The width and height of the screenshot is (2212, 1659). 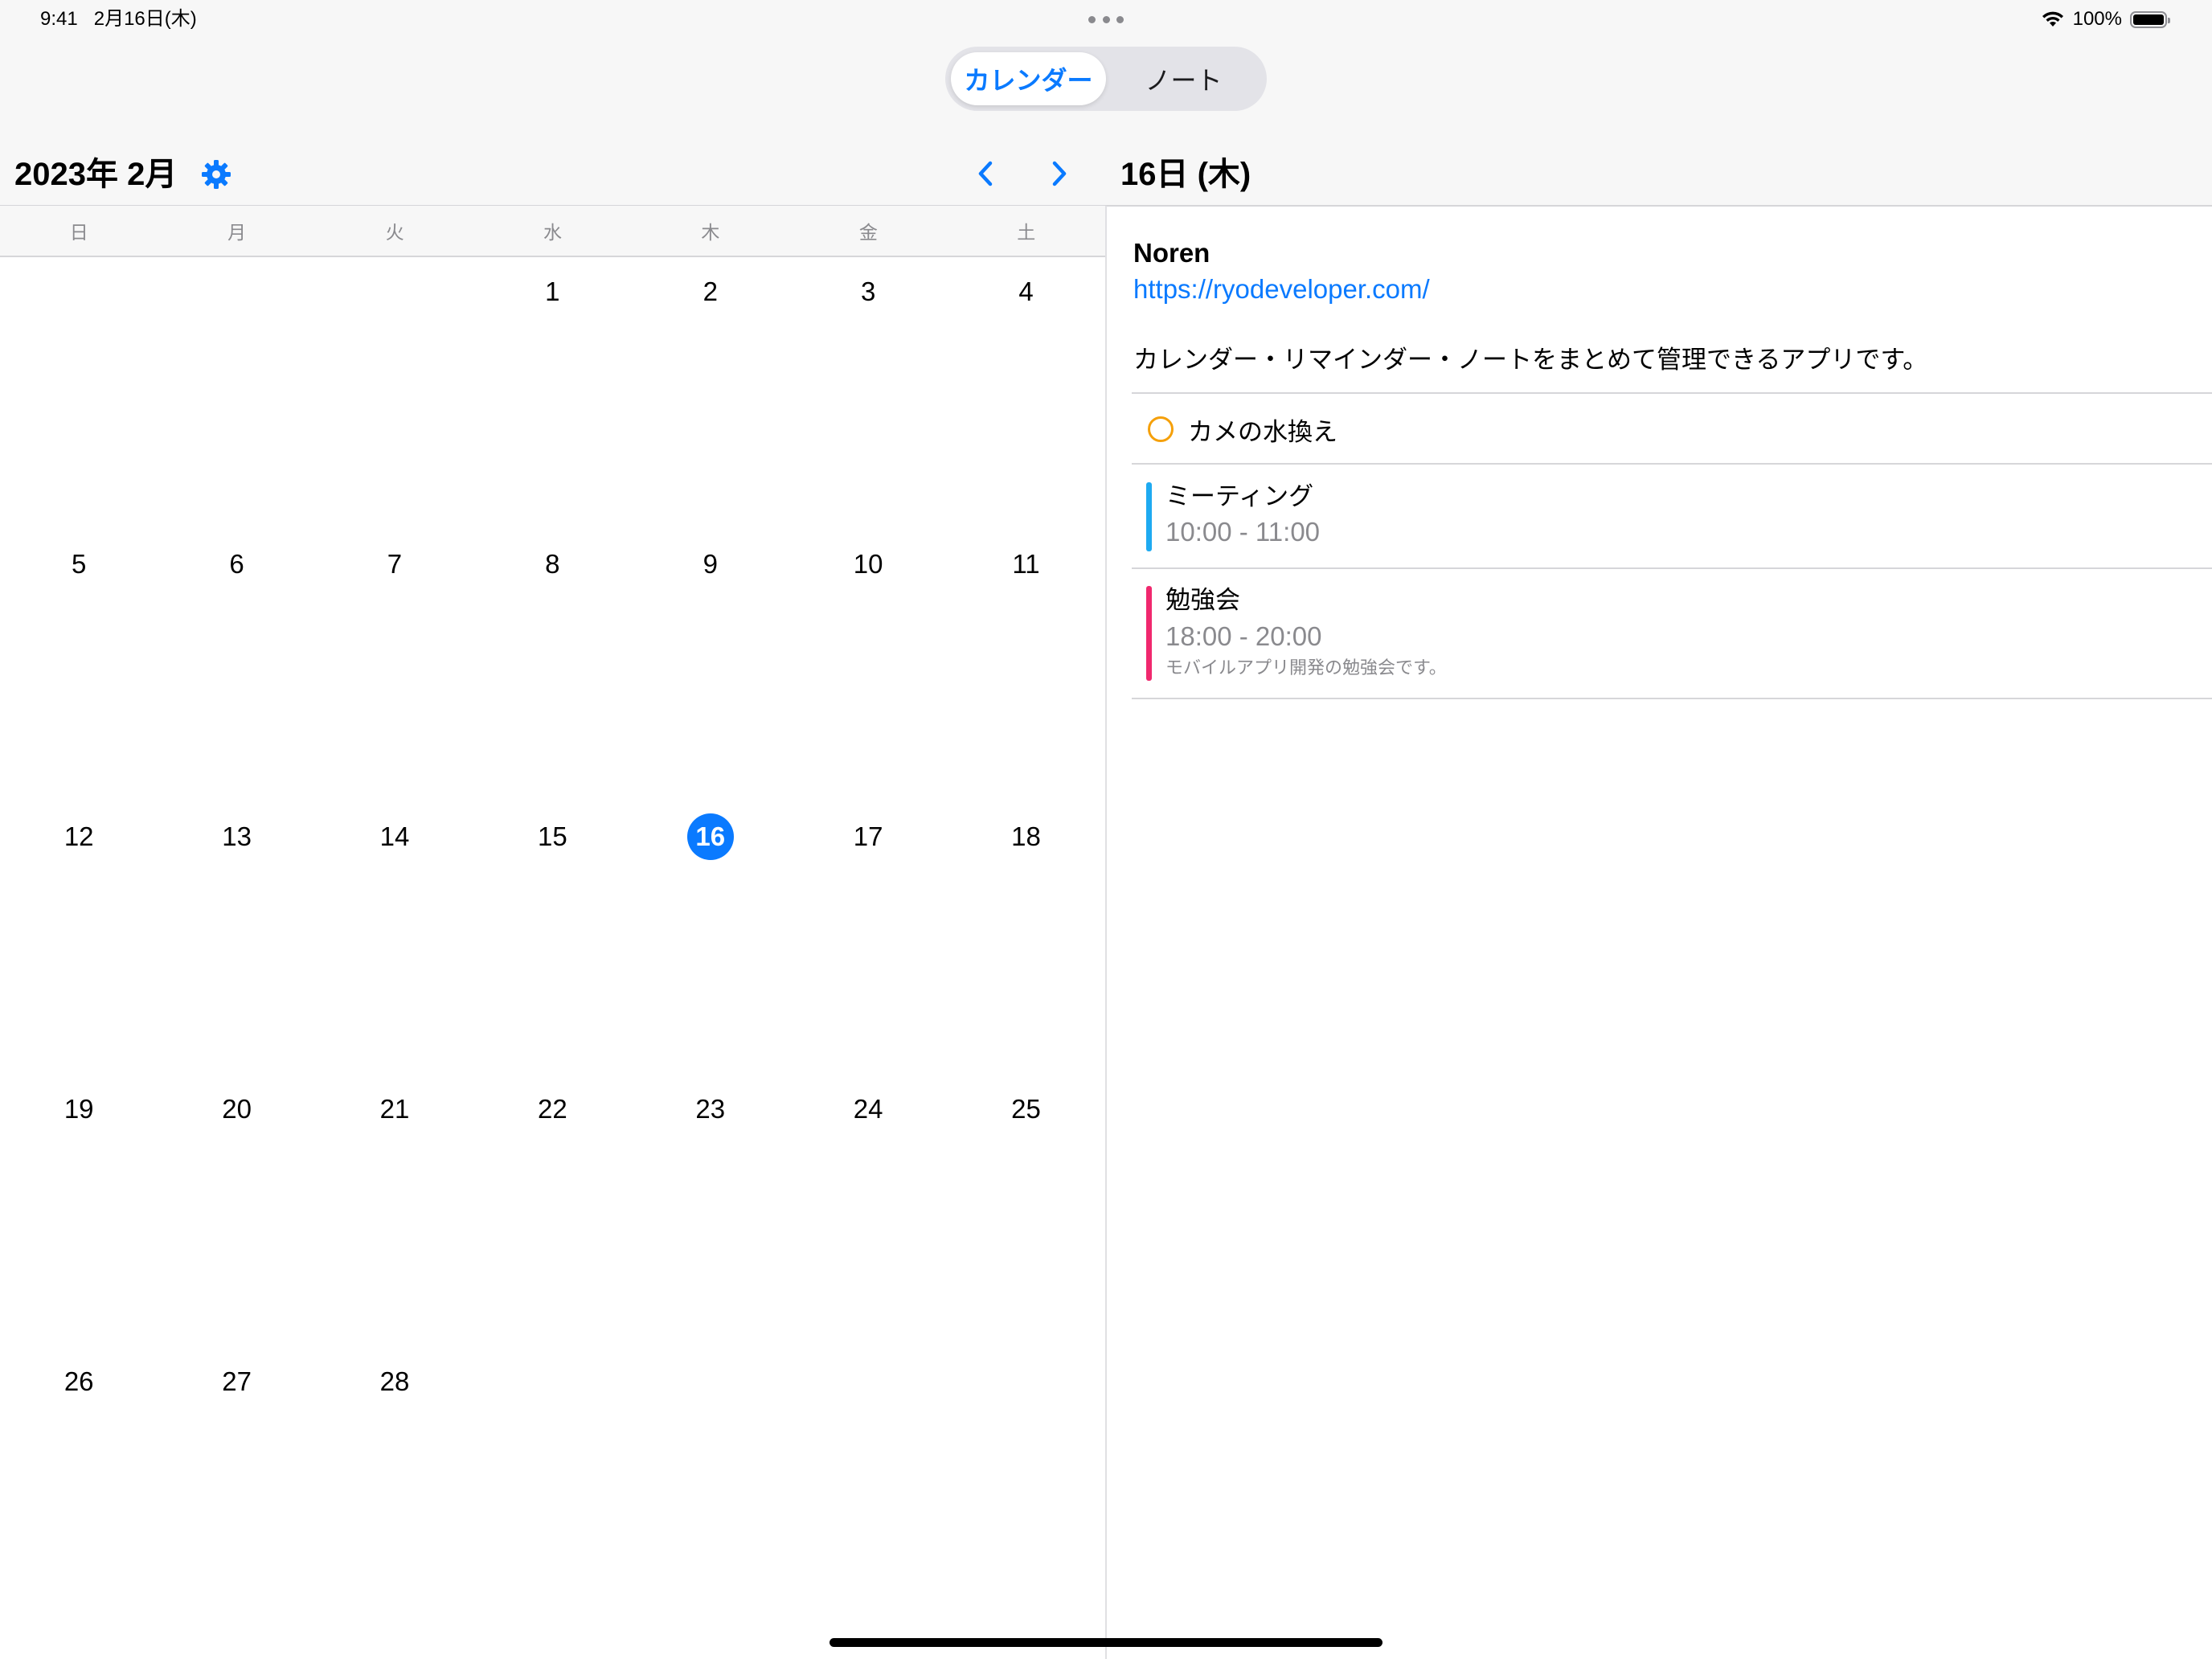 I want to click on day-number: 19, so click(x=78, y=1109).